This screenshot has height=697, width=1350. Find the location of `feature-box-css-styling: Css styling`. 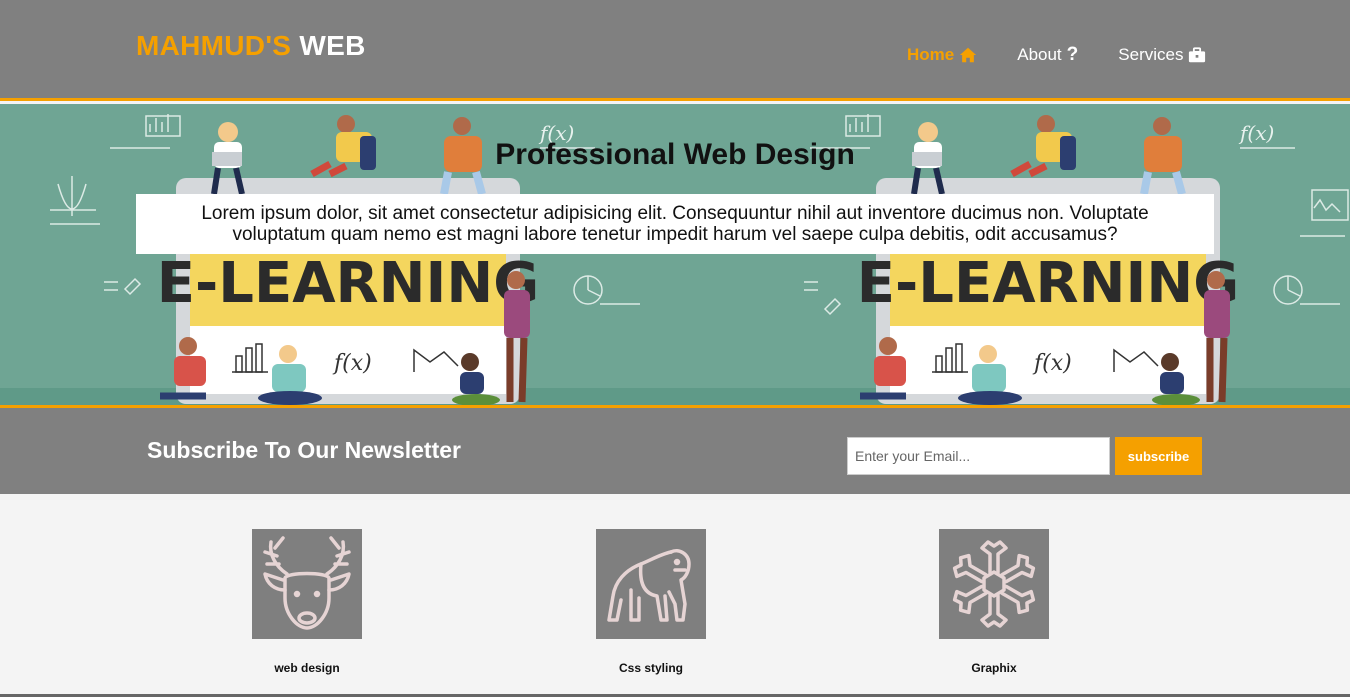

feature-box-css-styling: Css styling is located at coordinates (651, 602).